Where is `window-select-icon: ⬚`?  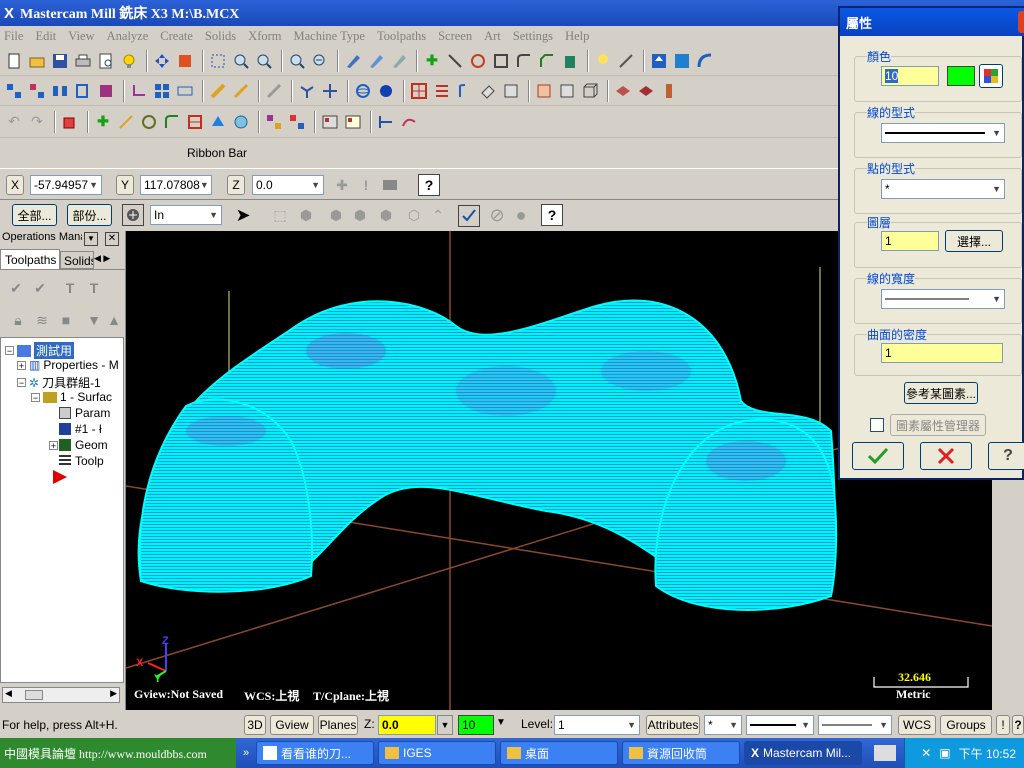
window-select-icon: ⬚ is located at coordinates (280, 215).